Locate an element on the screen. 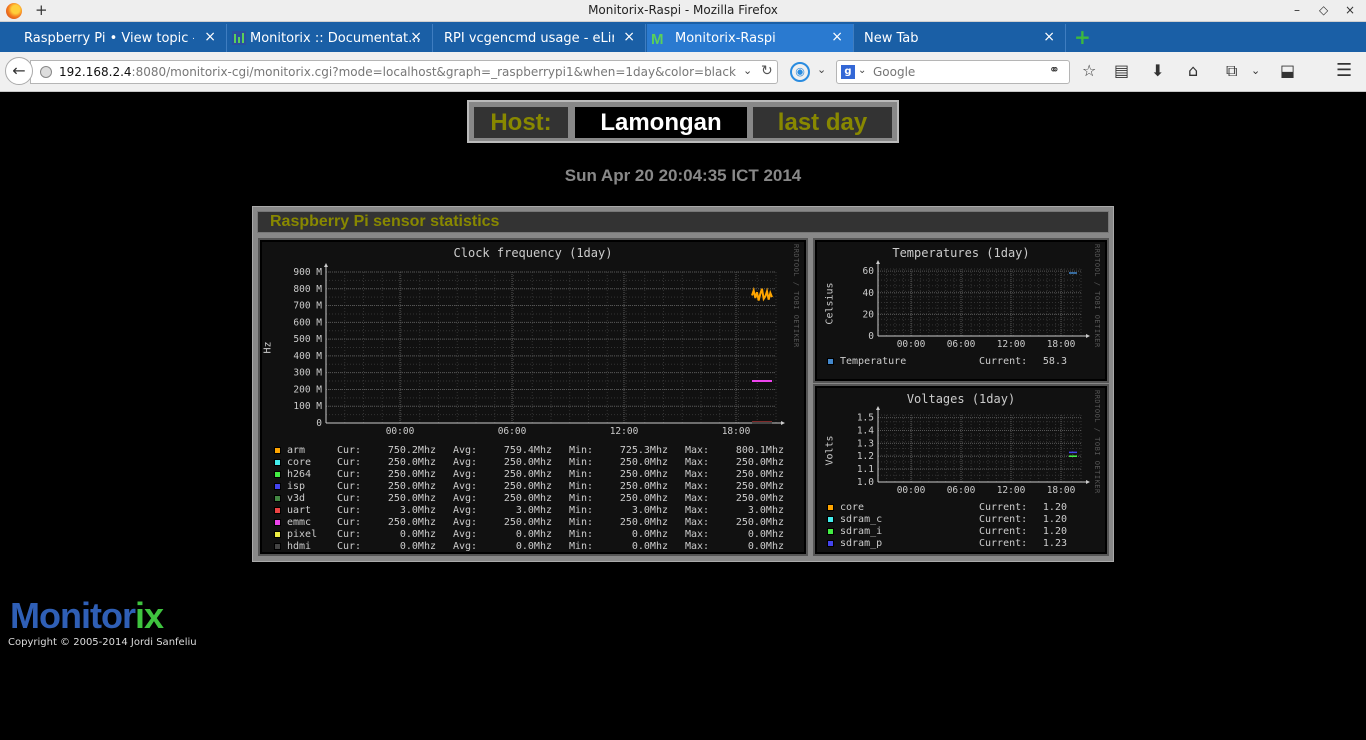 Image resolution: width=1366 pixels, height=740 pixels. home-icon: ⌂ is located at coordinates (1193, 71).